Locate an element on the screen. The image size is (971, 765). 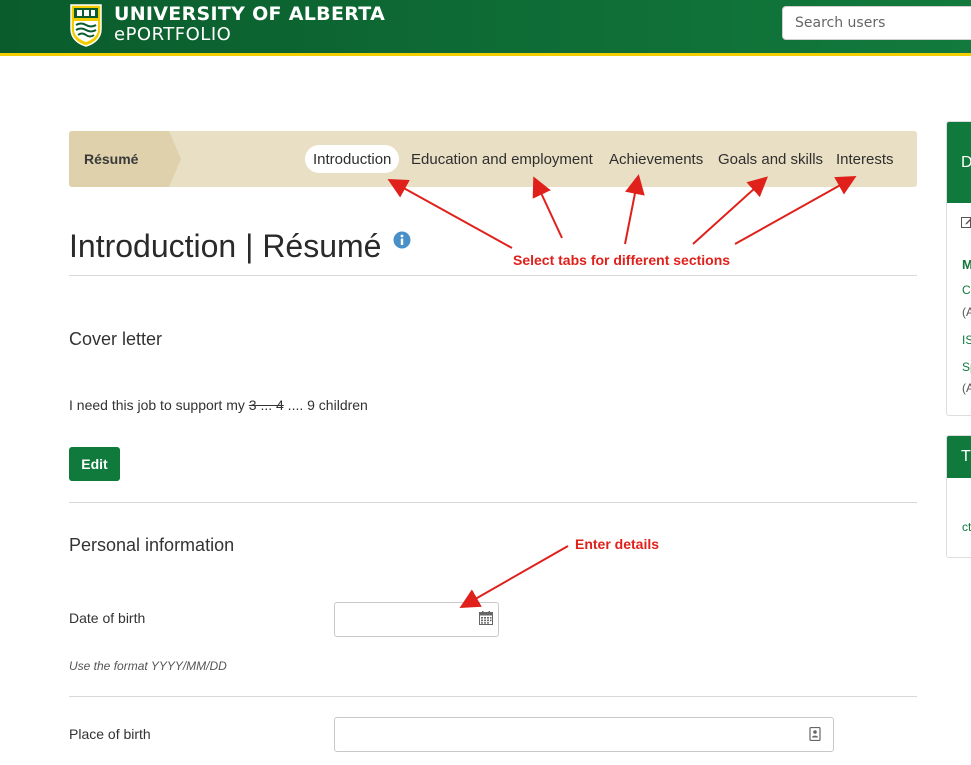
date-of-birth-label: Date of birth is located at coordinates (107, 618).